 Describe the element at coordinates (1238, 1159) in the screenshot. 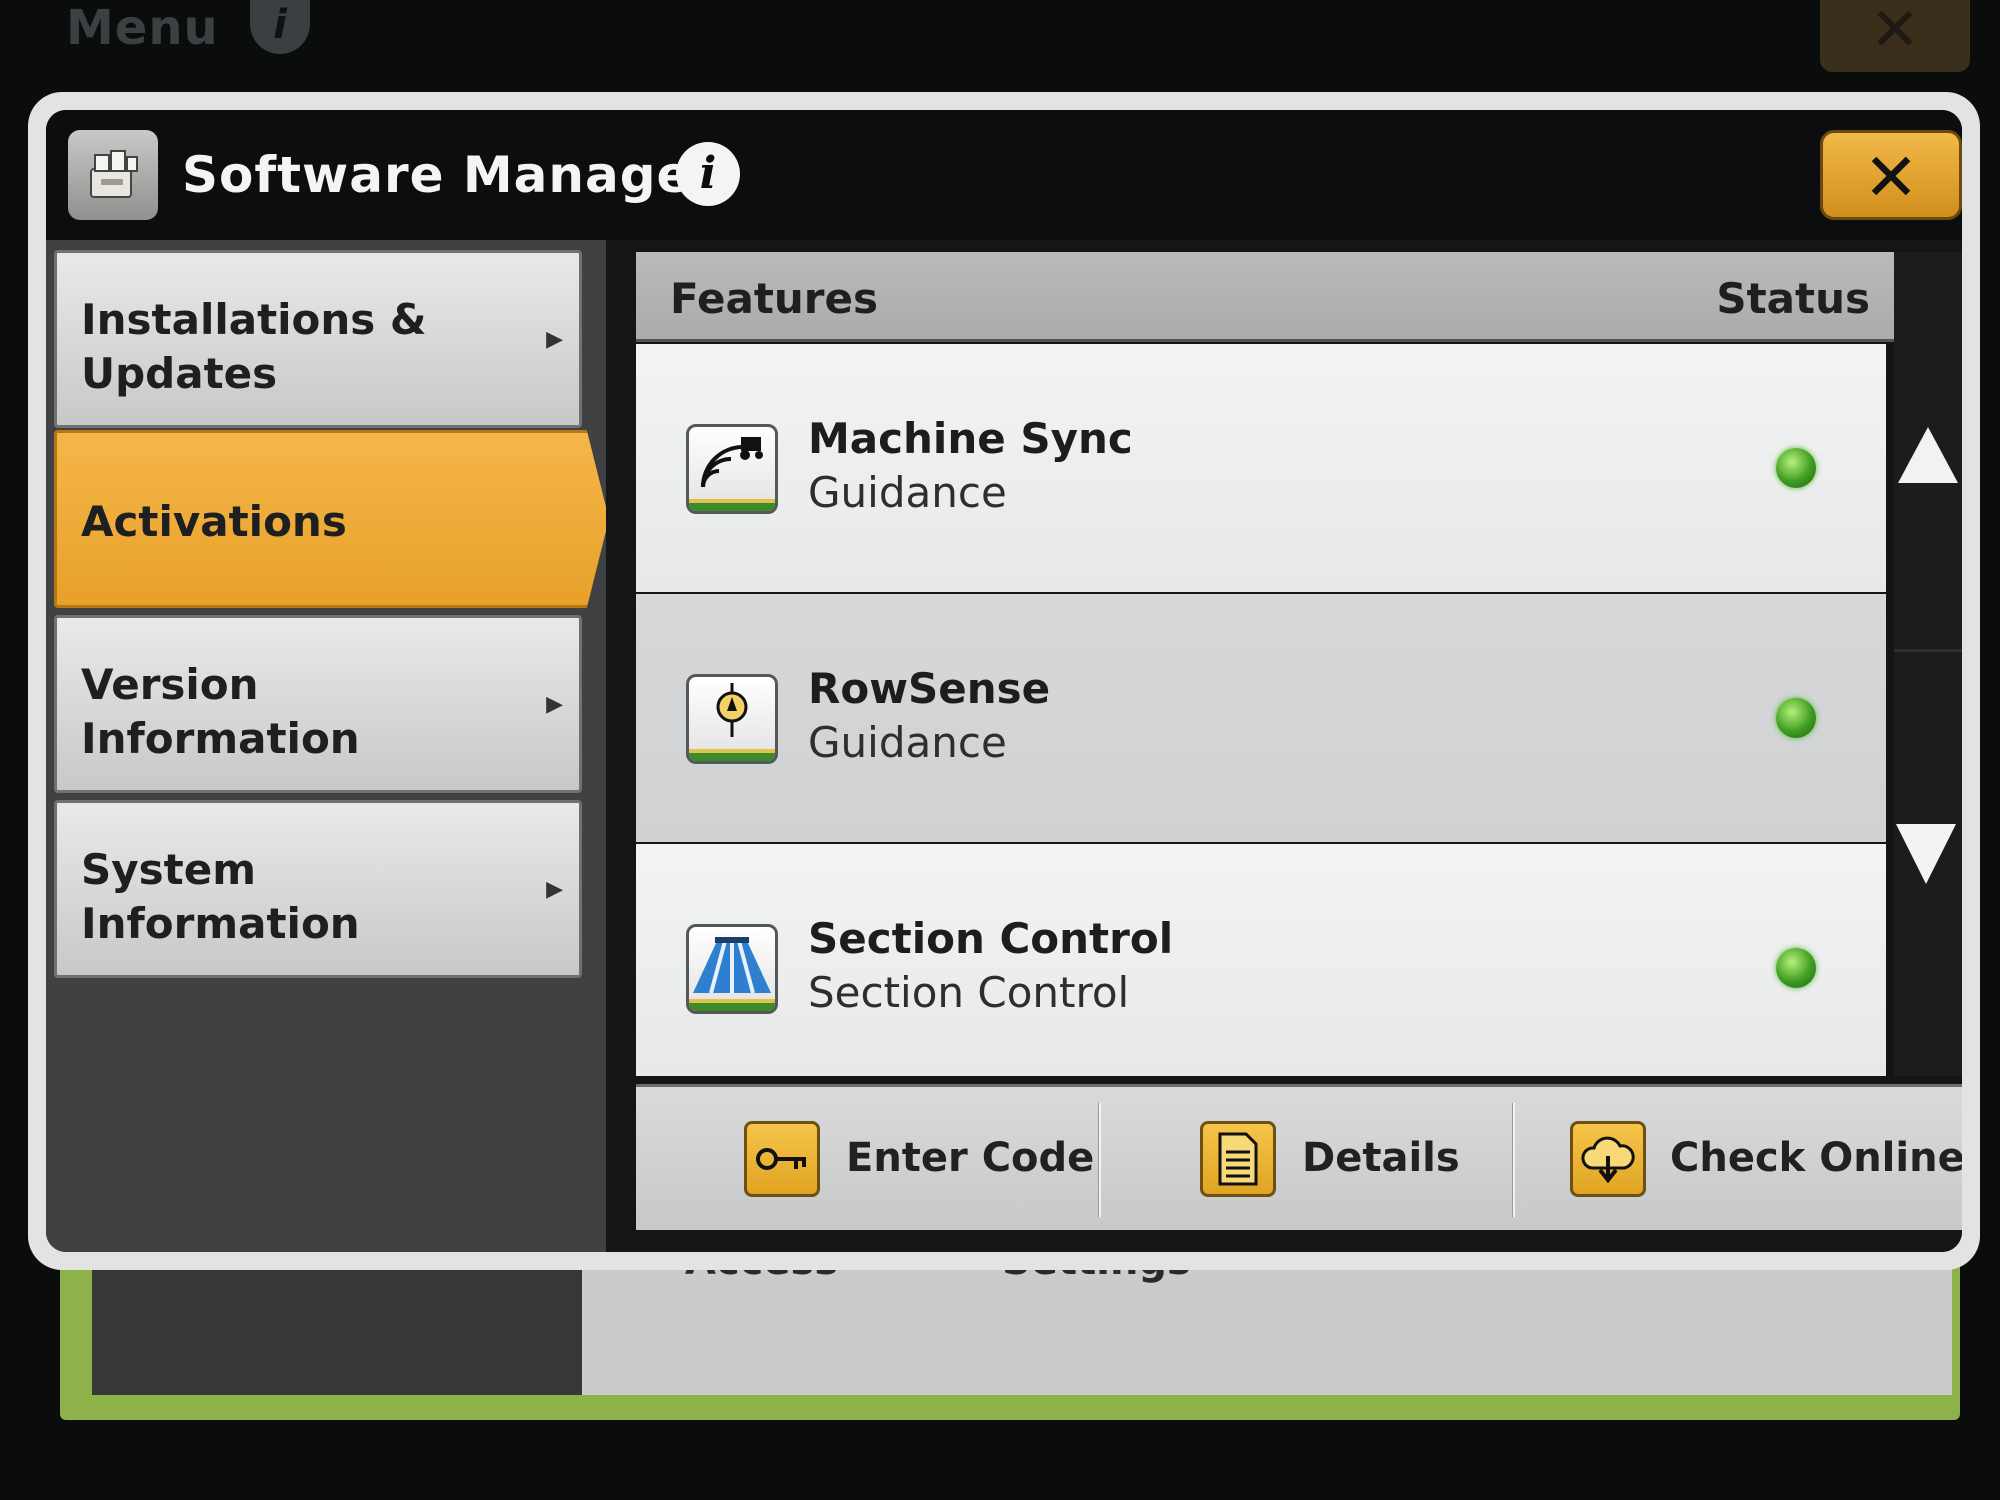

I see `document-icon` at that location.